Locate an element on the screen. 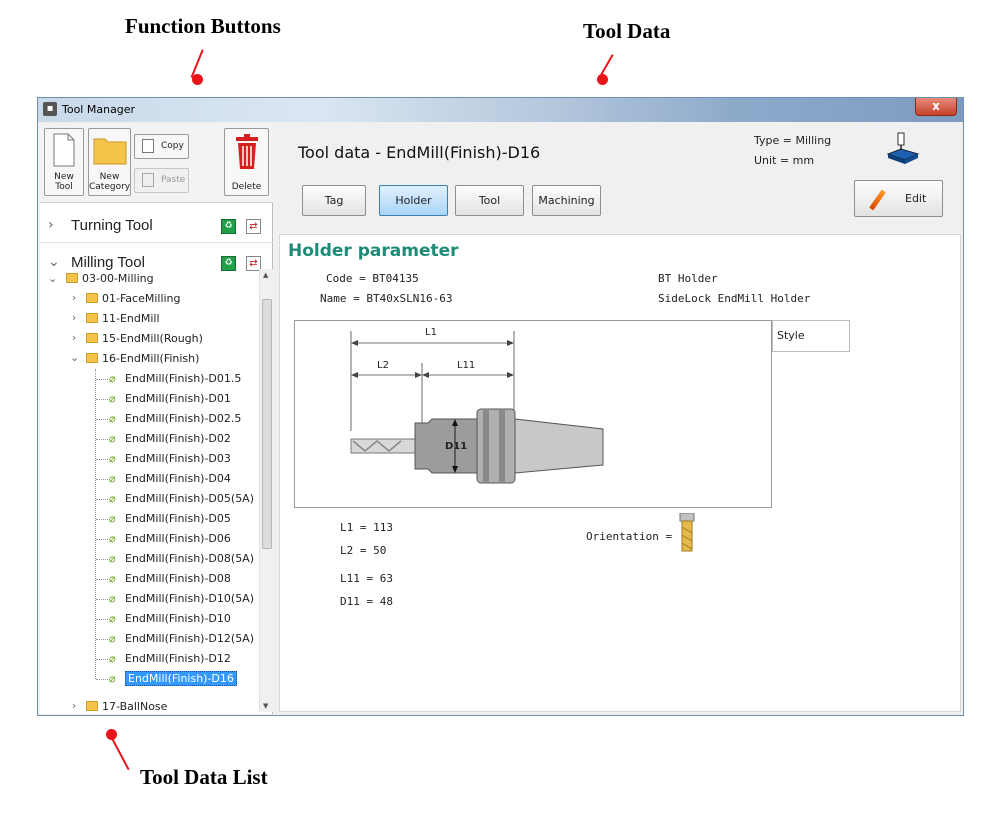  edit-button: Edit is located at coordinates (898, 198).